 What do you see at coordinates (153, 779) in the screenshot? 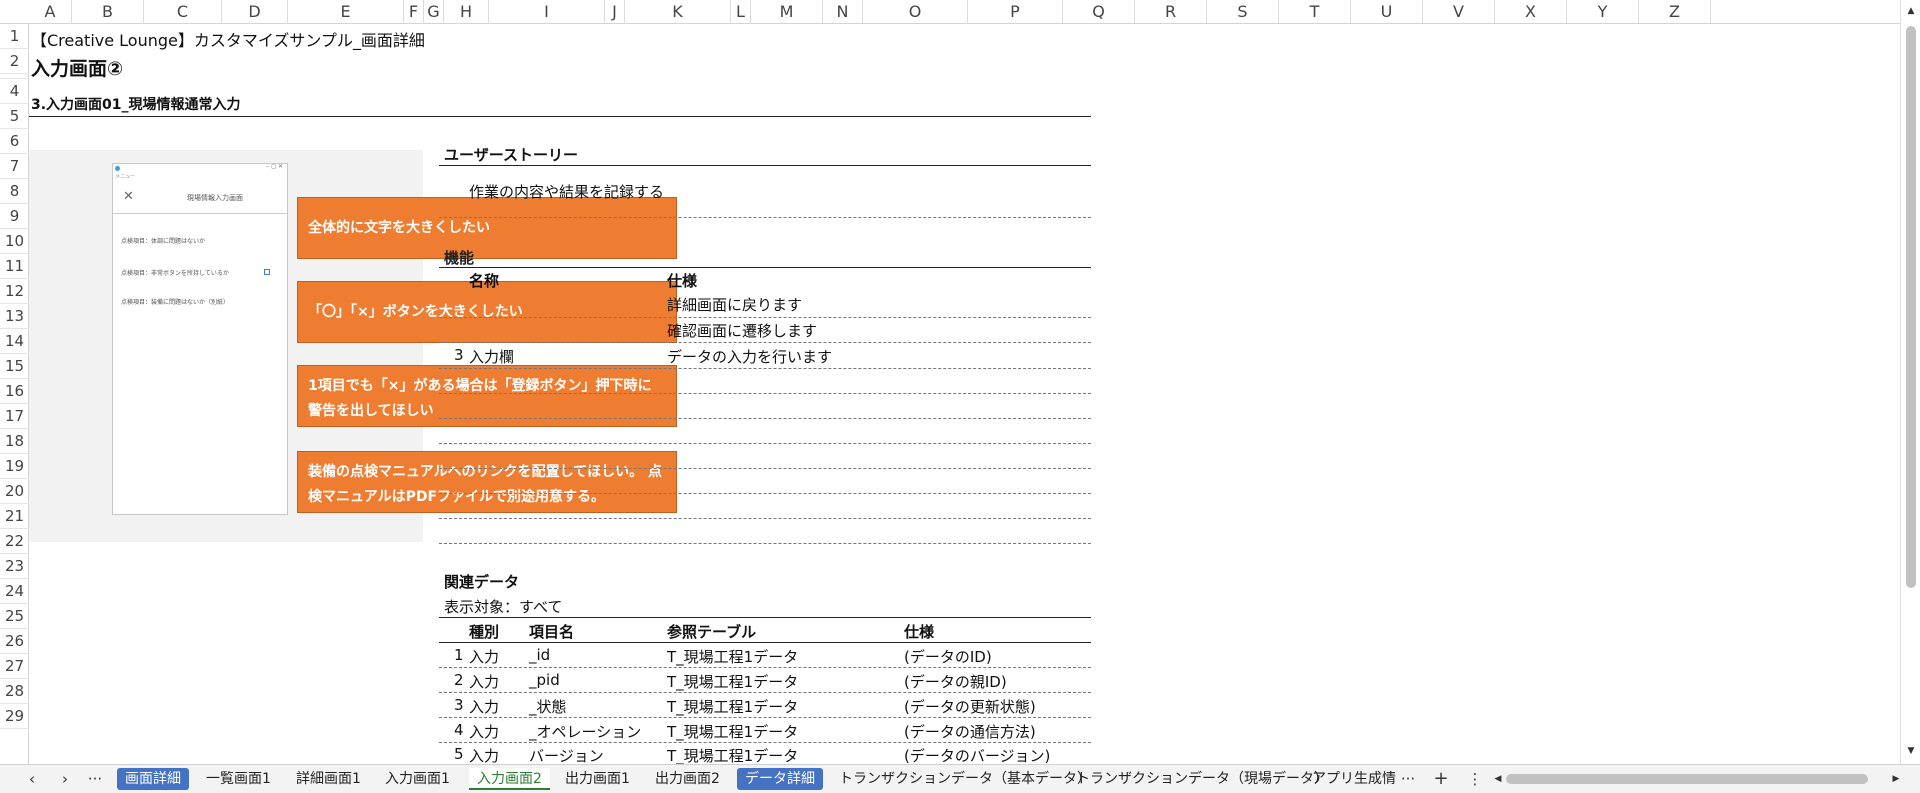
I see `tab-screen-detail: 画面詳細` at bounding box center [153, 779].